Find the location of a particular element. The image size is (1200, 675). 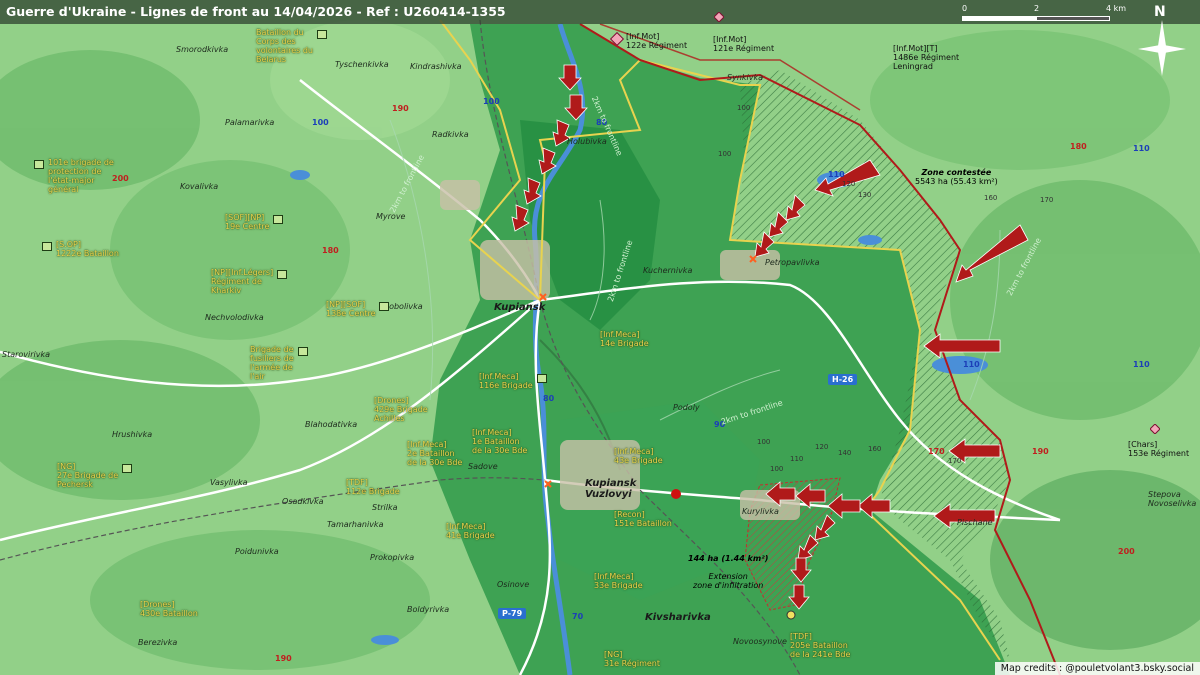

ua-unit-label: [NP][SOF] 138e Centre is located at coordinates (351, 309).